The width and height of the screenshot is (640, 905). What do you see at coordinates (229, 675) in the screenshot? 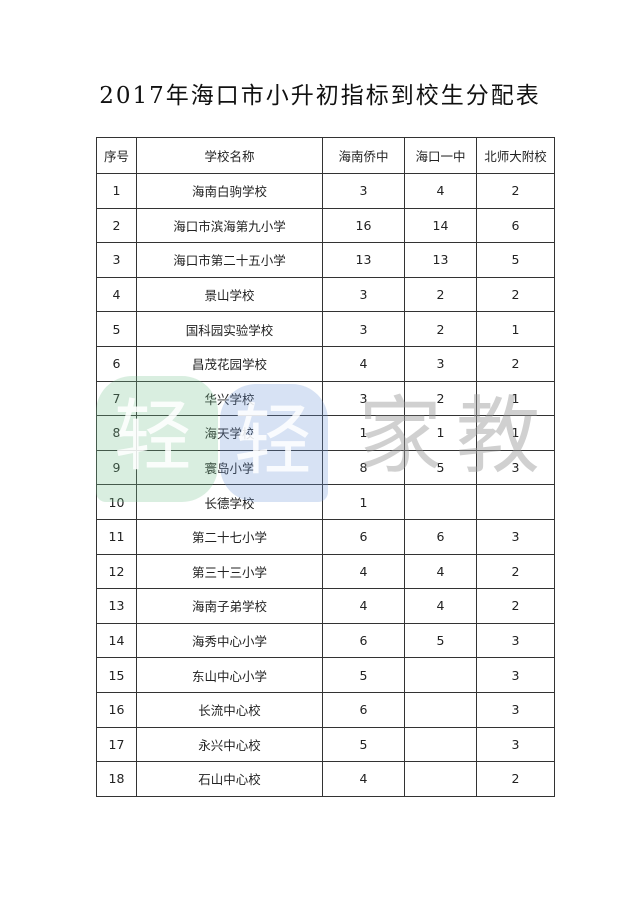
I see `cell-school-name: 东山中心小学` at bounding box center [229, 675].